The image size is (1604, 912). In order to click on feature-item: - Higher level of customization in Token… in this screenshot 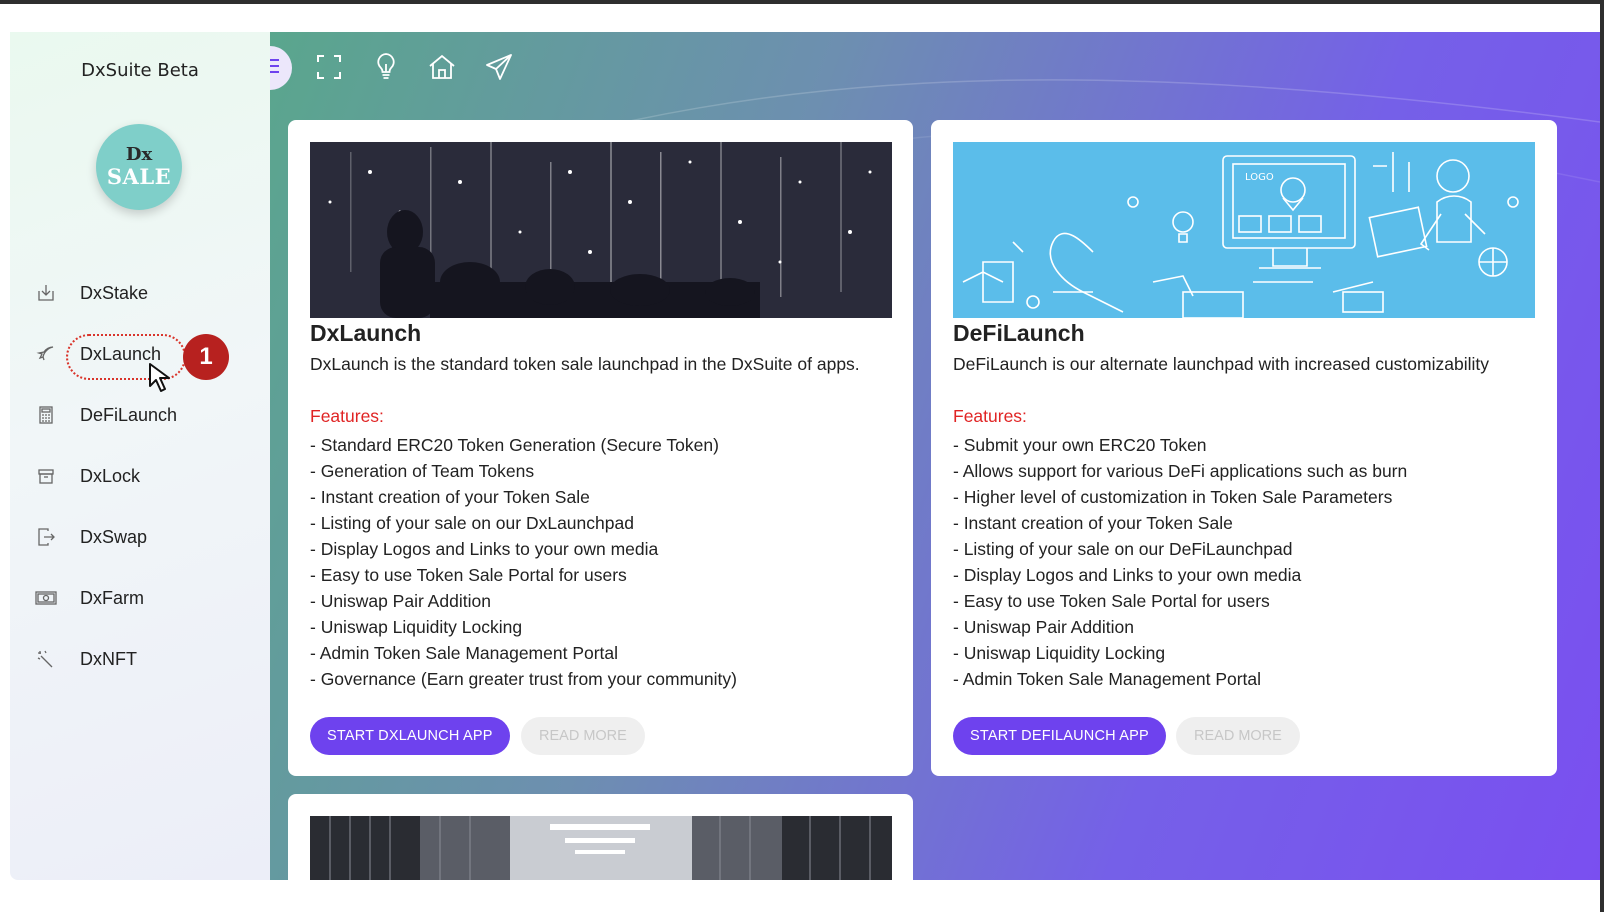, I will do `click(1173, 497)`.